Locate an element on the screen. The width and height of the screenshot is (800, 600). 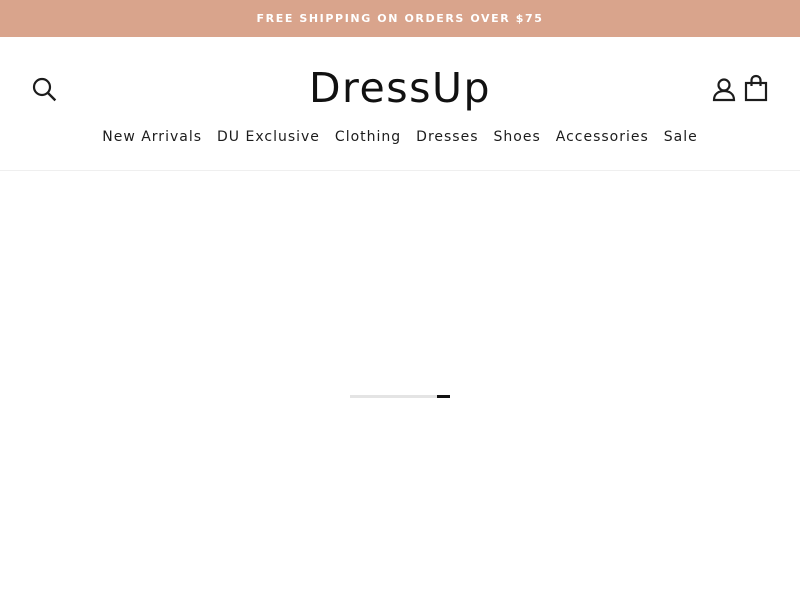
nav-item-dresses: Dresses is located at coordinates (447, 137).